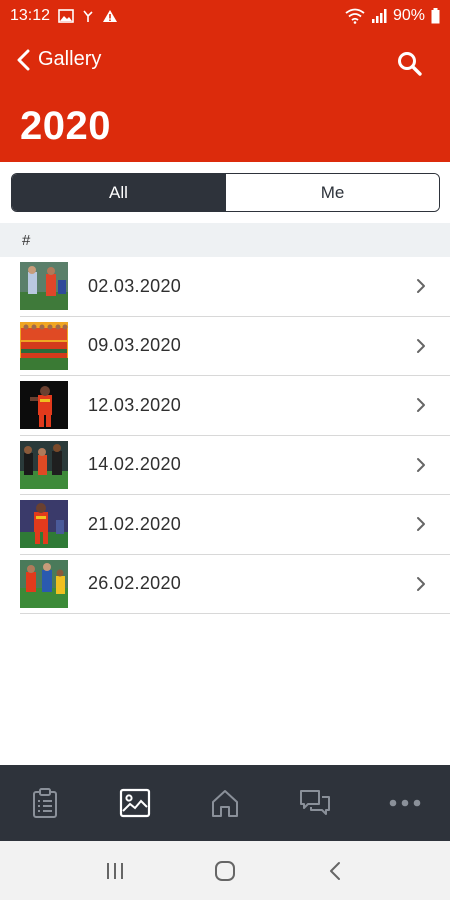  I want to click on app-header: Gallery 2020, so click(225, 97).